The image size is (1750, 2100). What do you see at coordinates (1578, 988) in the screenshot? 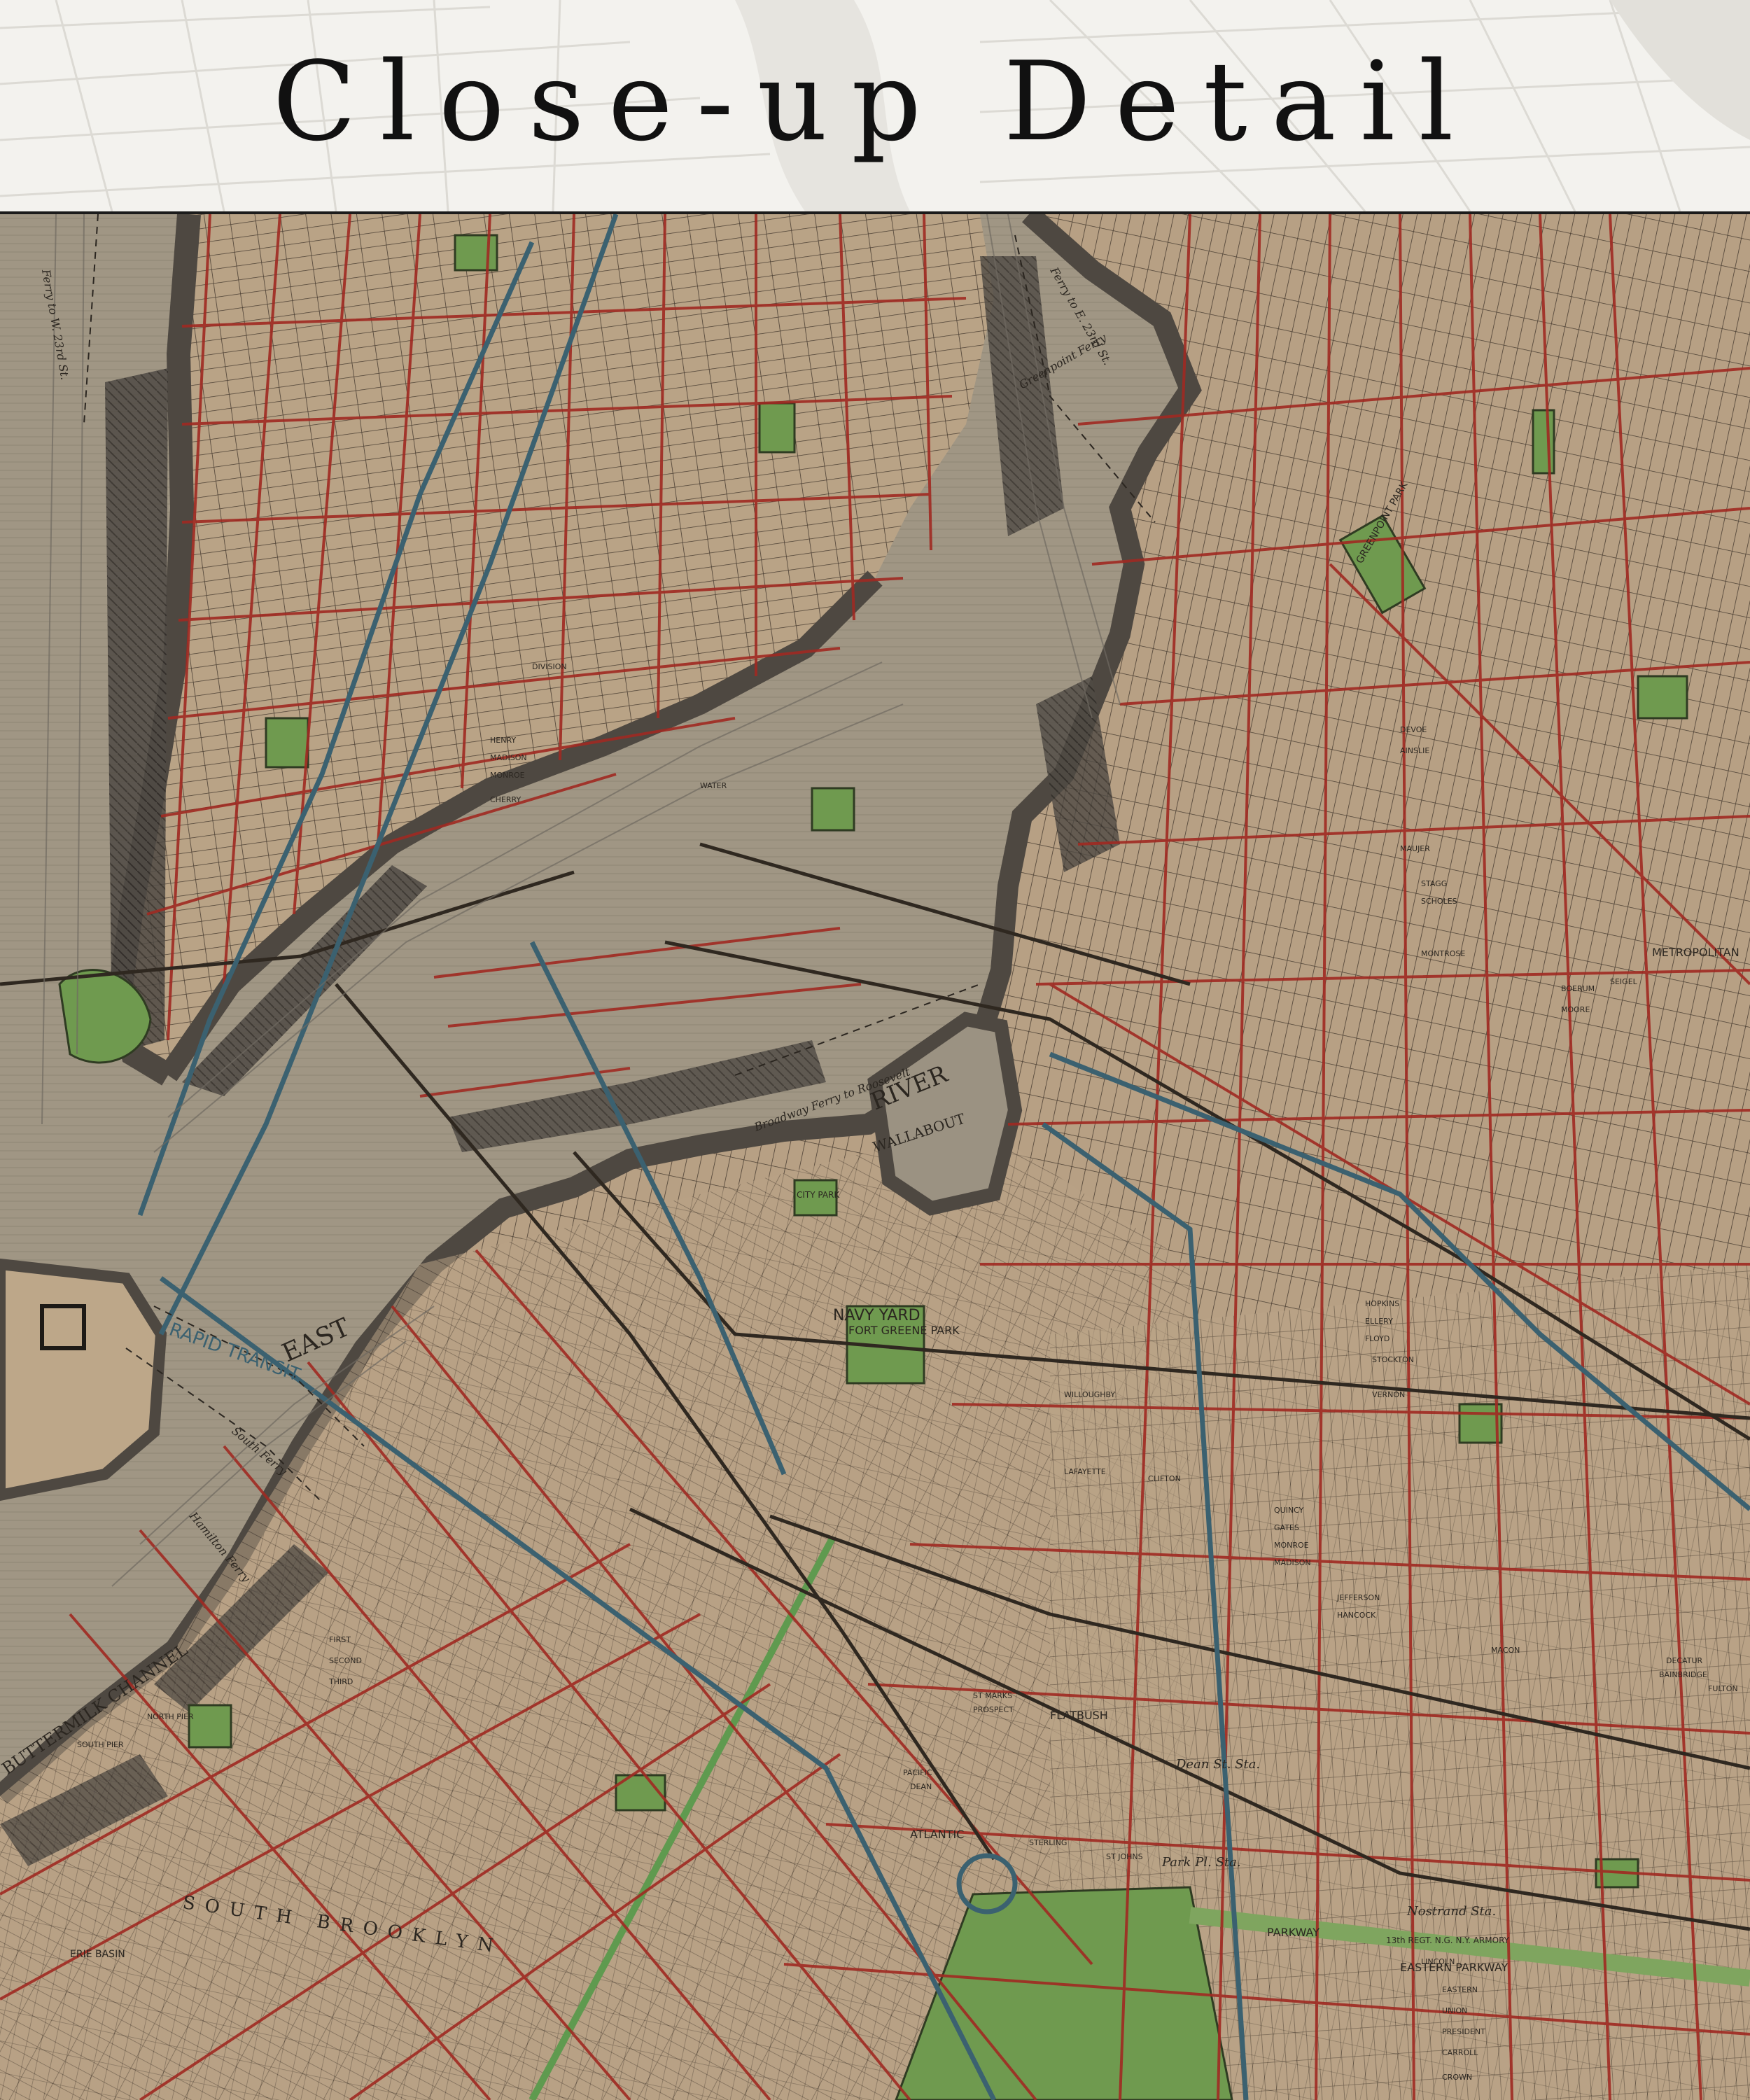
I see `street-label: BOERUM` at bounding box center [1578, 988].